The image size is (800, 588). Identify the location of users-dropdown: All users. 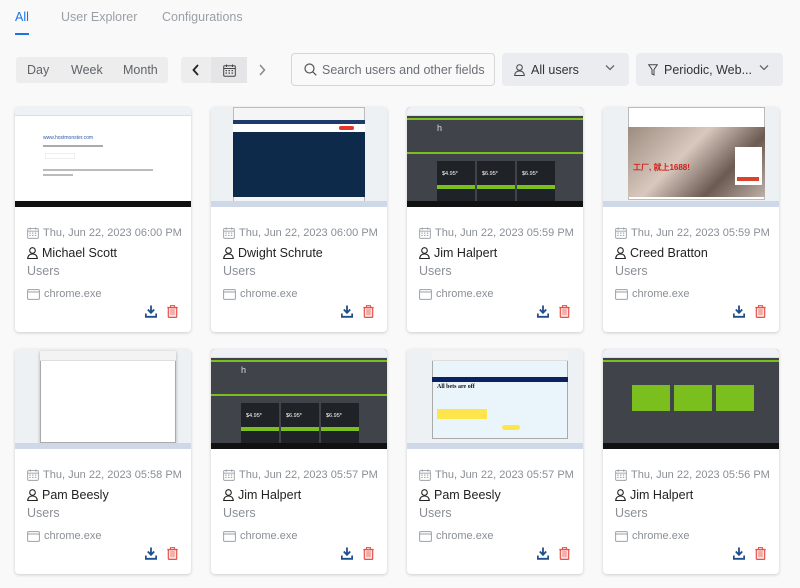
(565, 69).